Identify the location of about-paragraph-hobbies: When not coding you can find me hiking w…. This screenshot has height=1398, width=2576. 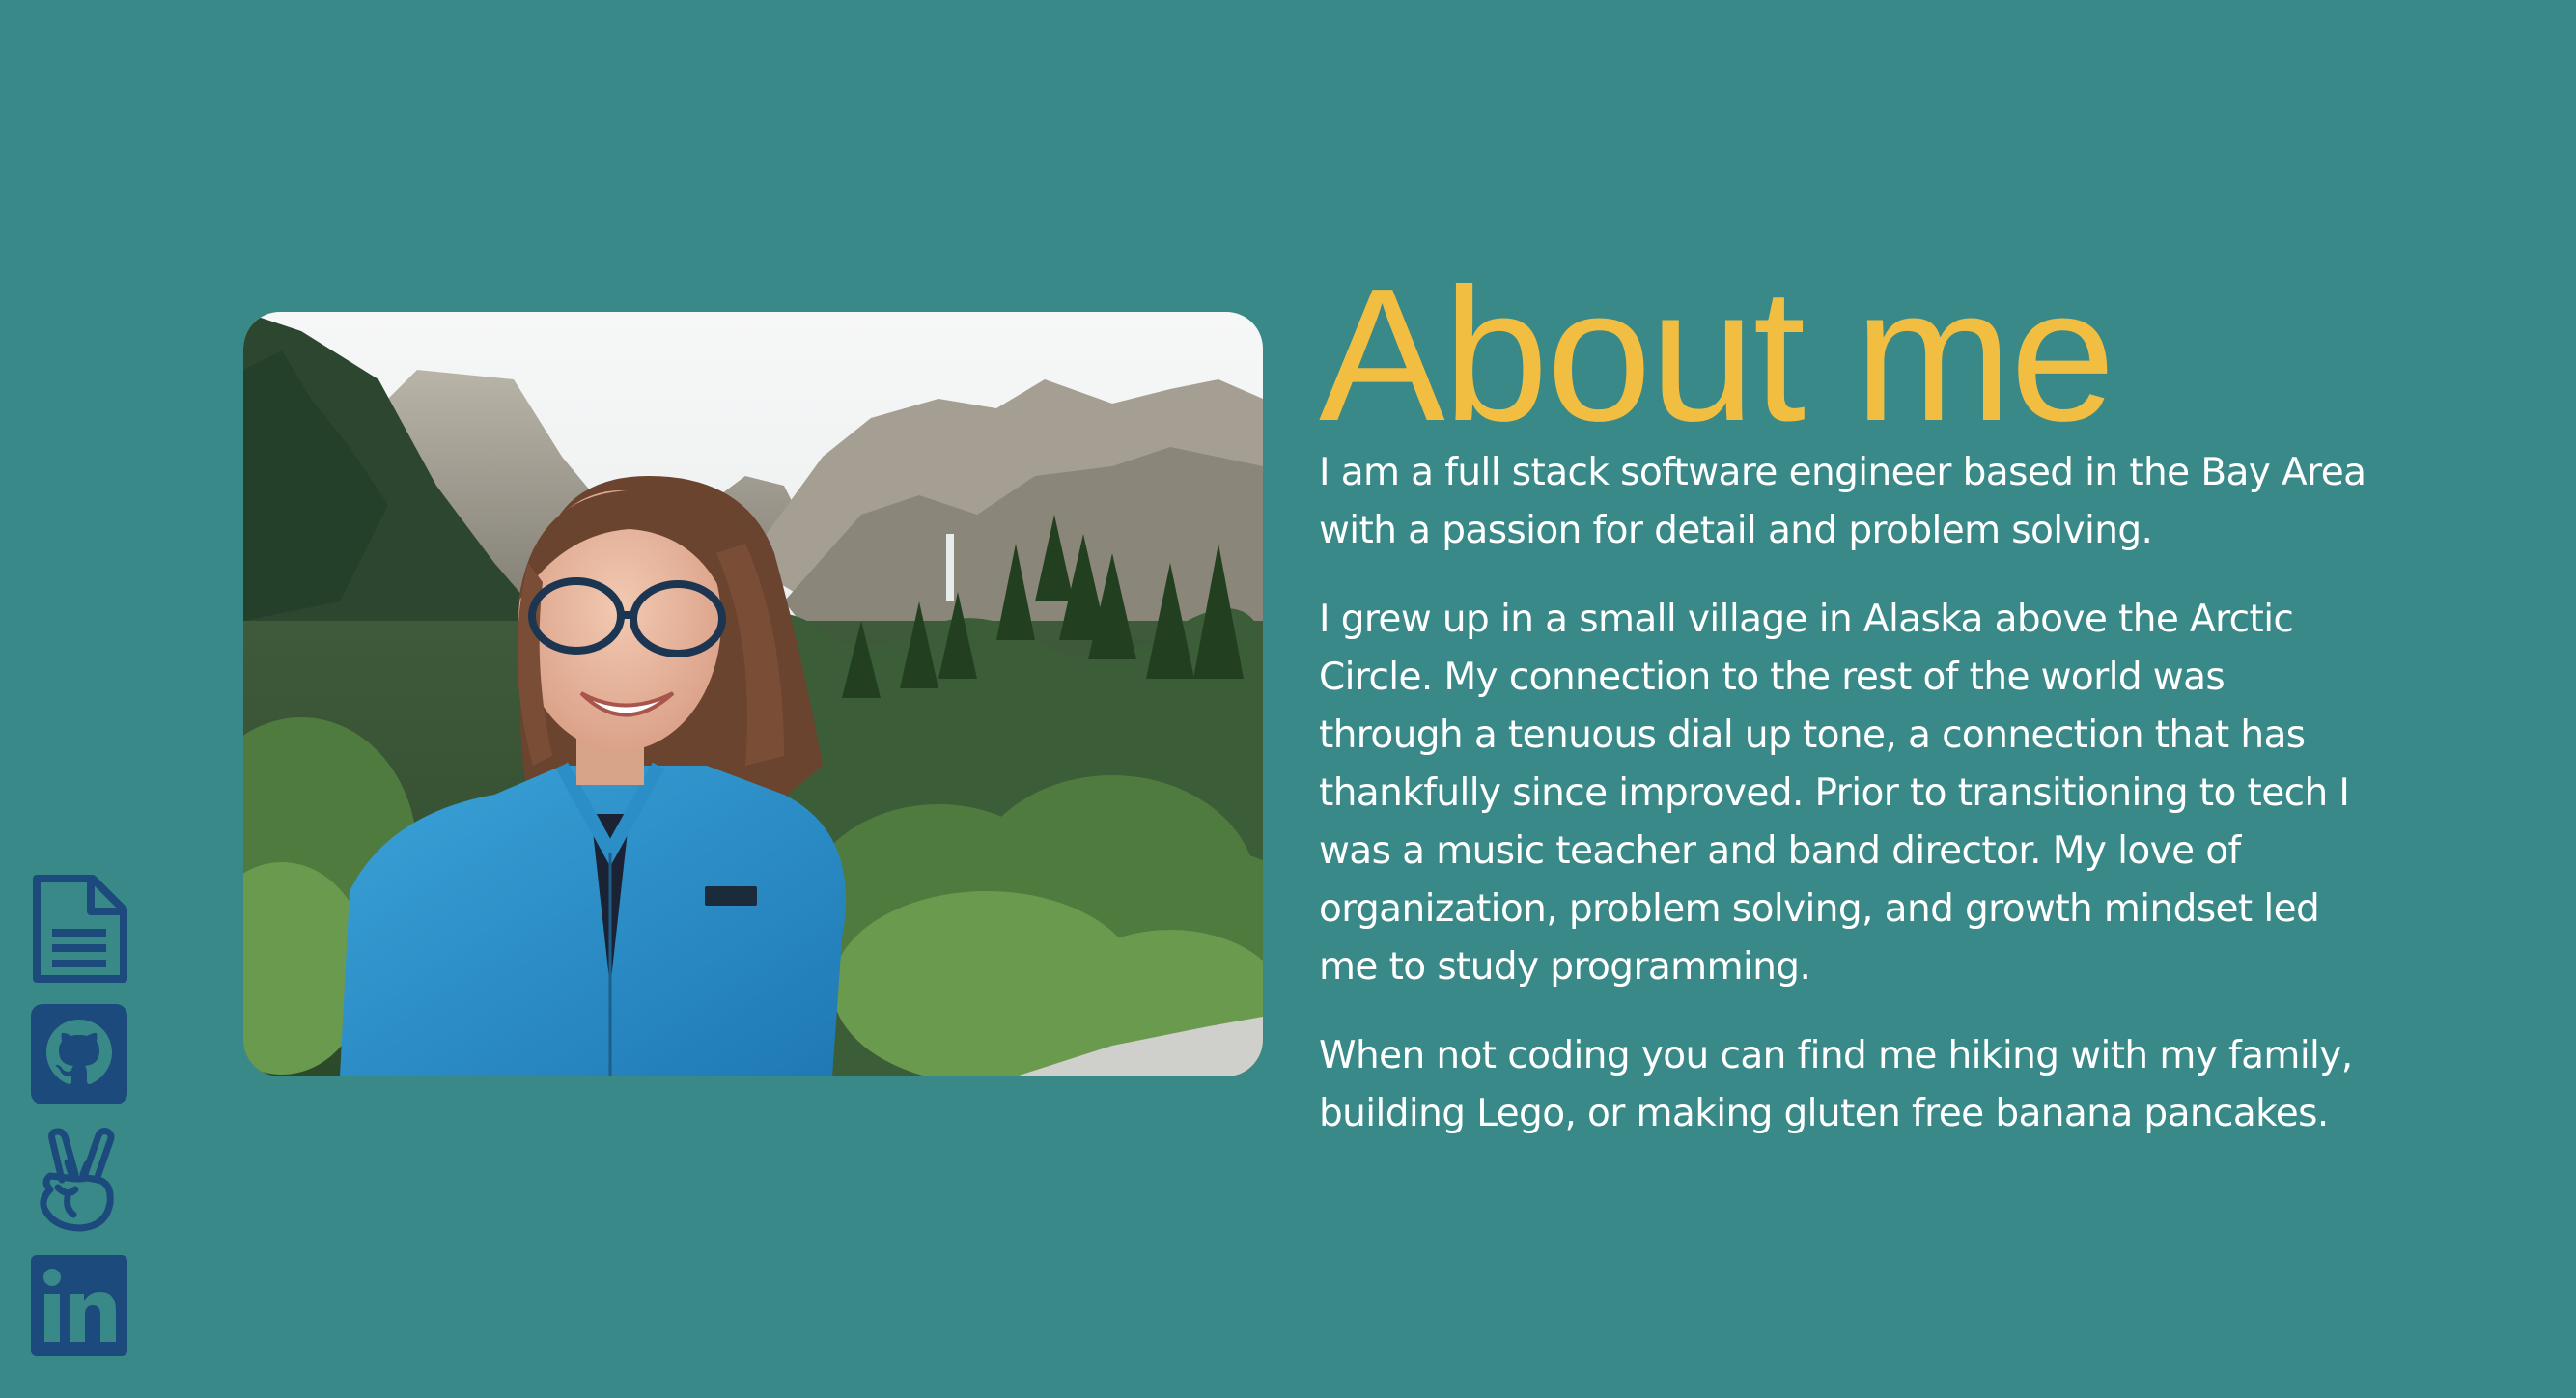
(1836, 1084).